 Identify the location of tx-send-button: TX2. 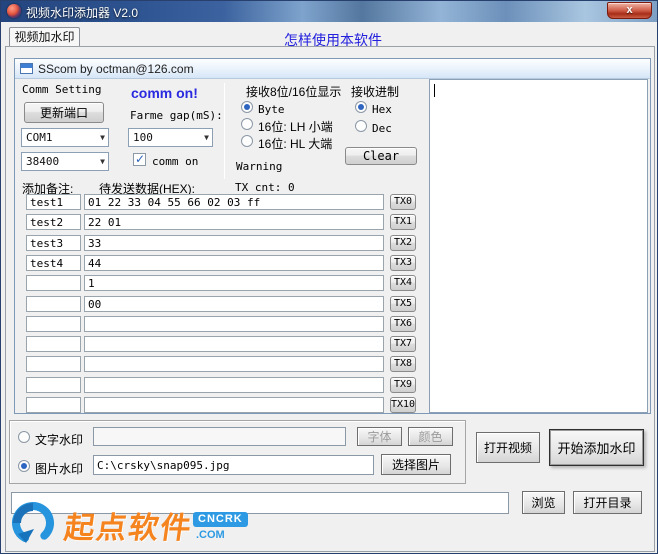
(403, 243).